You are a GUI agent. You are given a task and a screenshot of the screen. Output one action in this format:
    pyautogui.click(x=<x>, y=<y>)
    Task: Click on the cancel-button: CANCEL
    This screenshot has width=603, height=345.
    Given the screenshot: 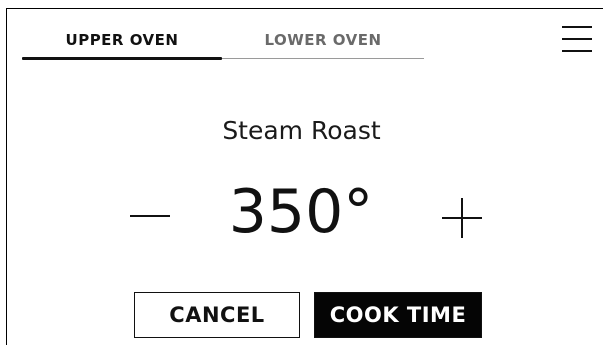 What is the action you would take?
    pyautogui.click(x=217, y=315)
    